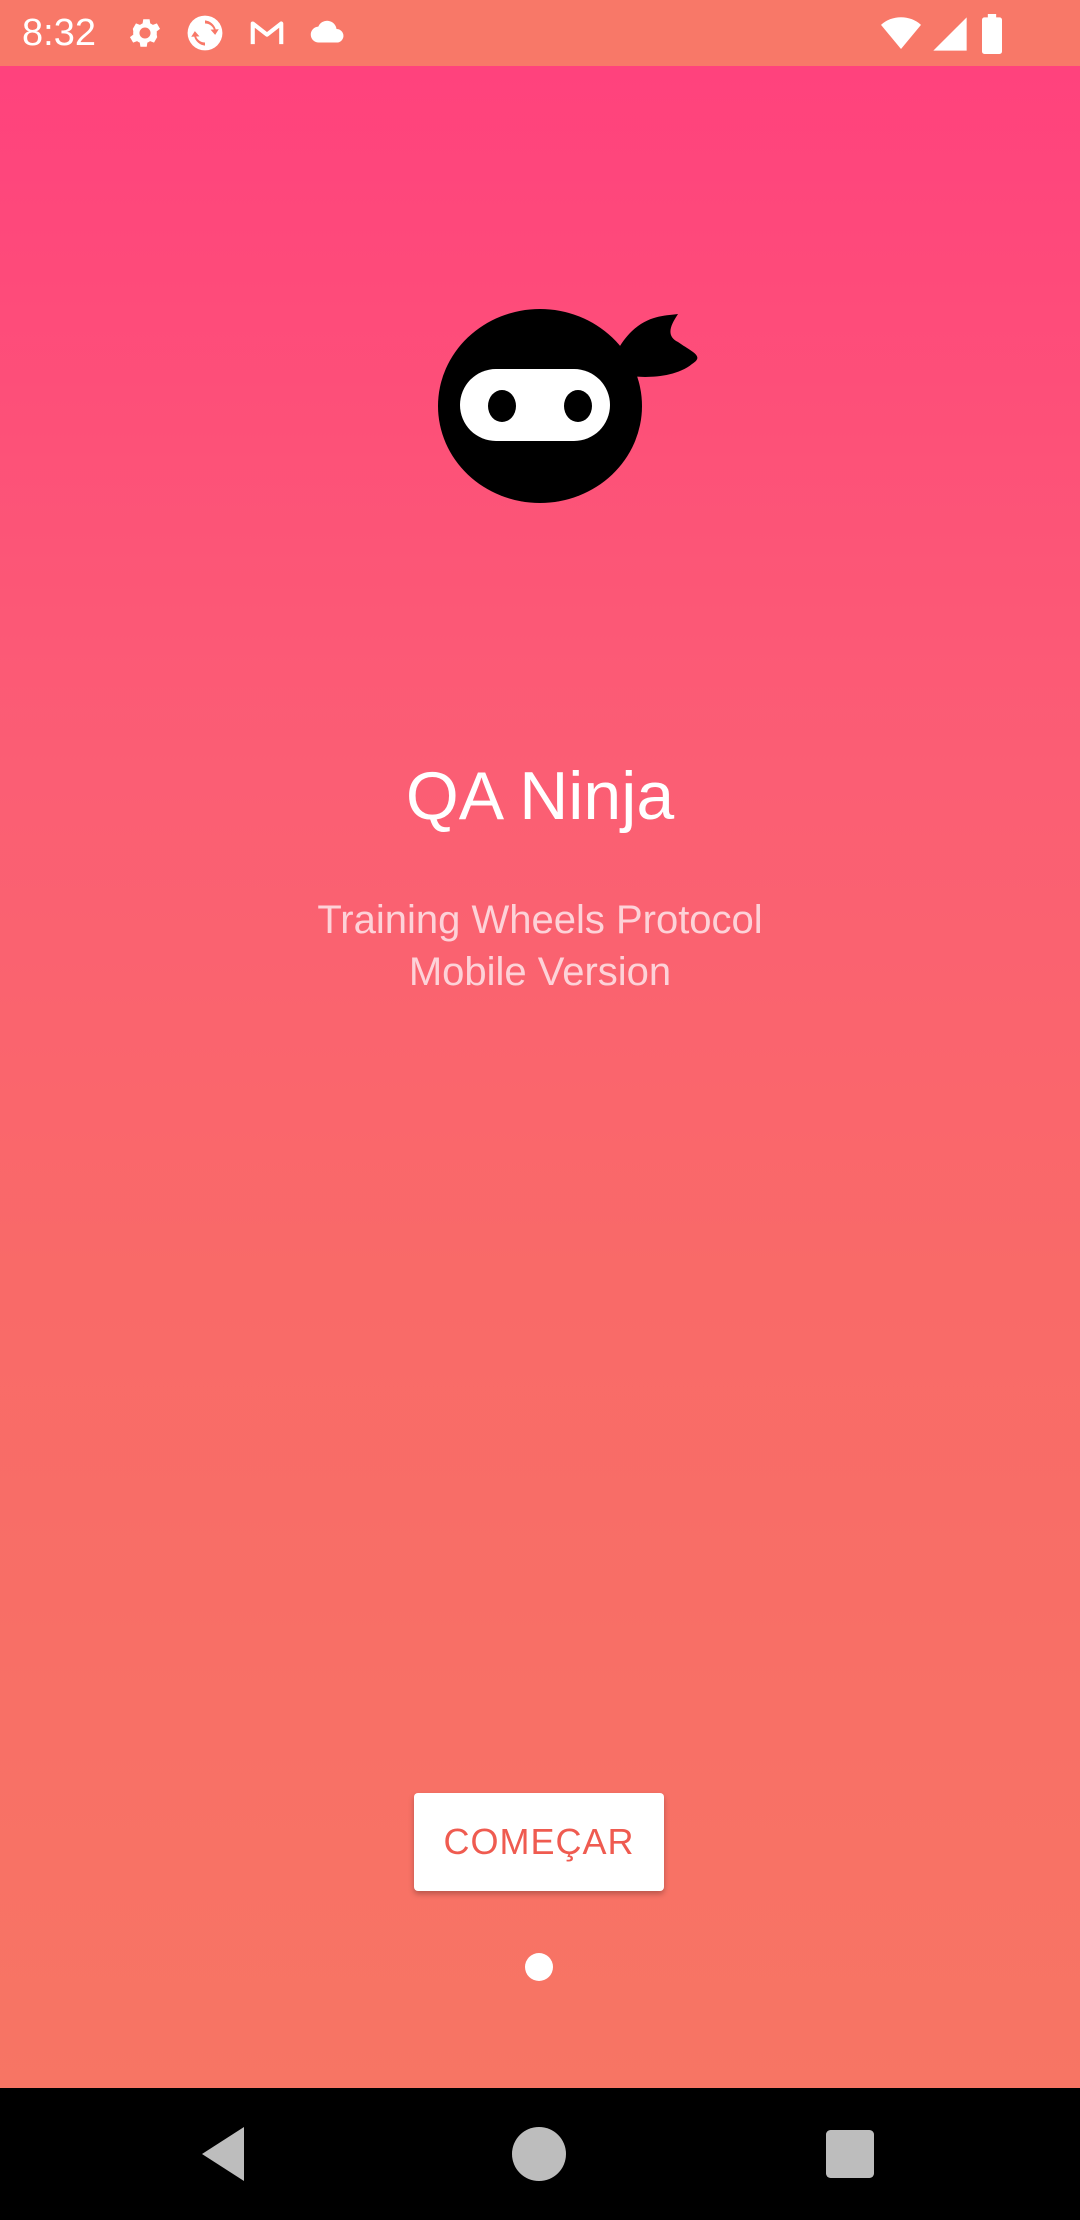 This screenshot has height=2220, width=1080. Describe the element at coordinates (901, 33) in the screenshot. I see `wifi-icon` at that location.